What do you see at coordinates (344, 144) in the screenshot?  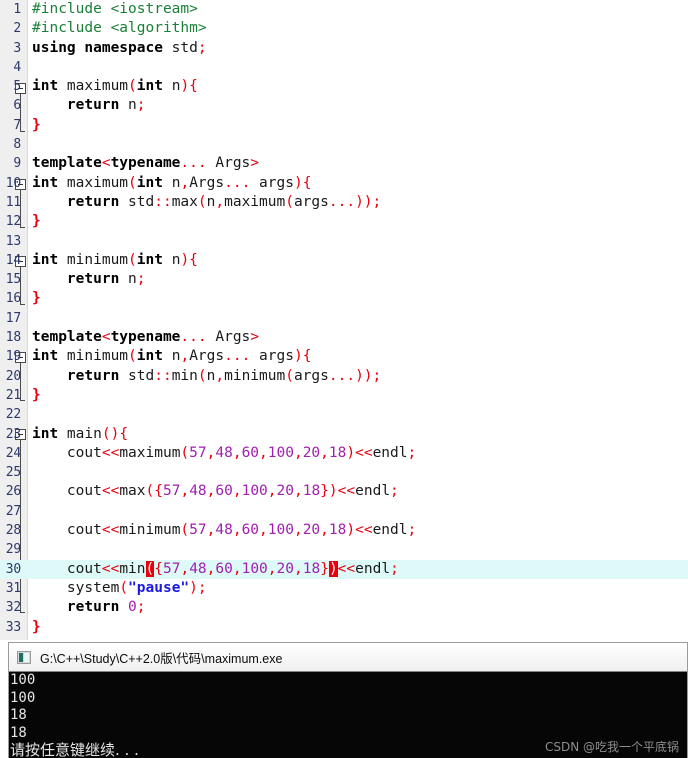 I see `code-line: 8` at bounding box center [344, 144].